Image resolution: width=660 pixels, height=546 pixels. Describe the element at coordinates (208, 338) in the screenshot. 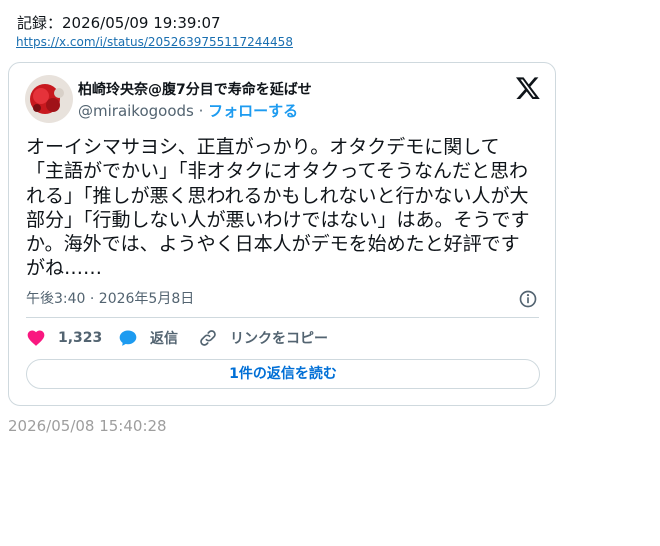

I see `link-icon` at that location.